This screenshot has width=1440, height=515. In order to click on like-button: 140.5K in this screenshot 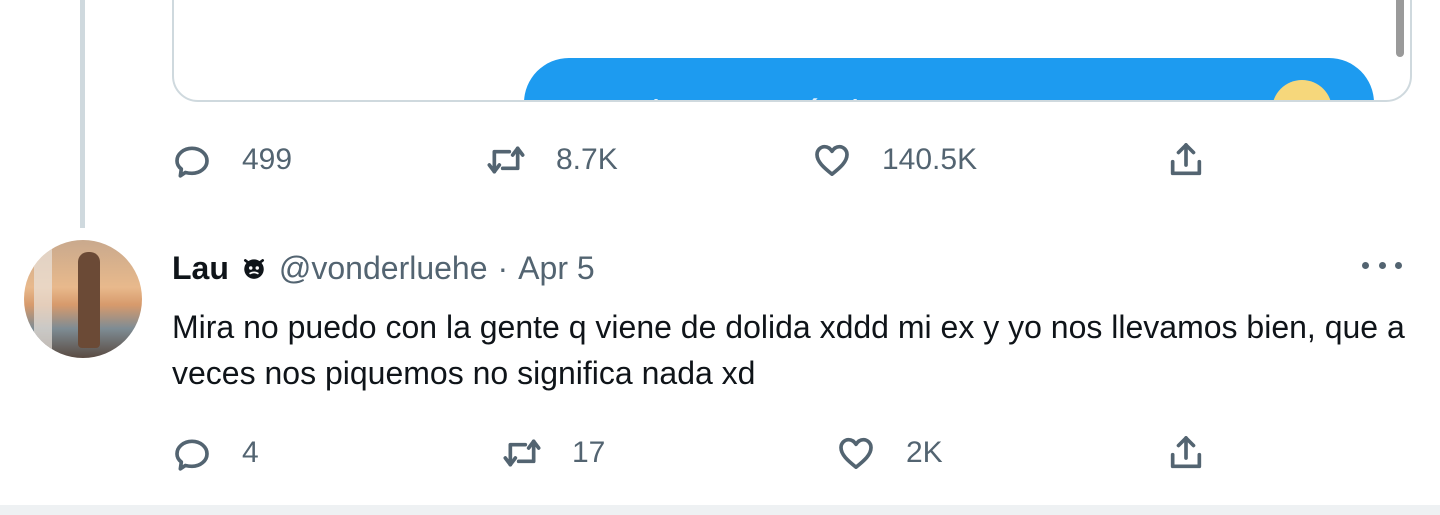, I will do `click(894, 160)`.